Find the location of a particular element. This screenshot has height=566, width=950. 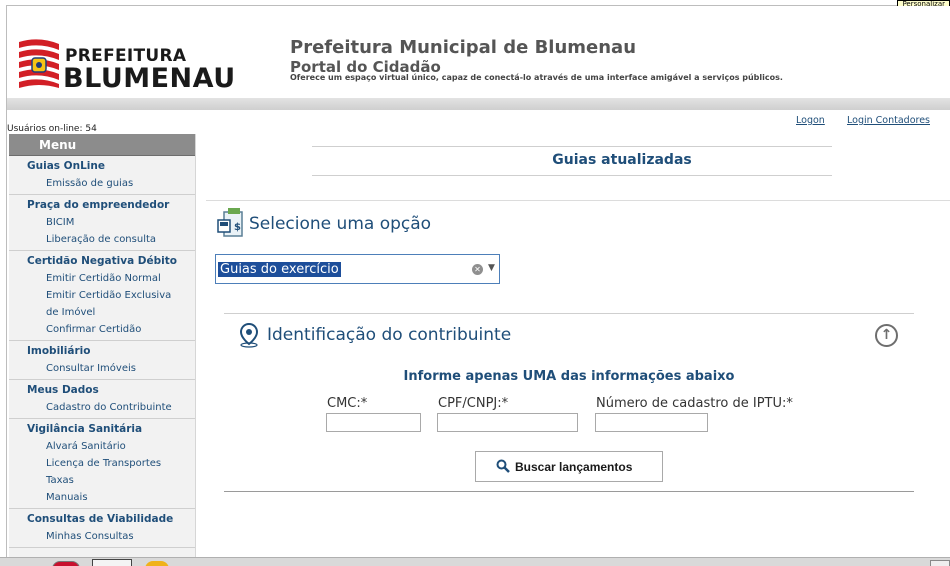

search-button: Buscar lançamentos is located at coordinates (569, 466).